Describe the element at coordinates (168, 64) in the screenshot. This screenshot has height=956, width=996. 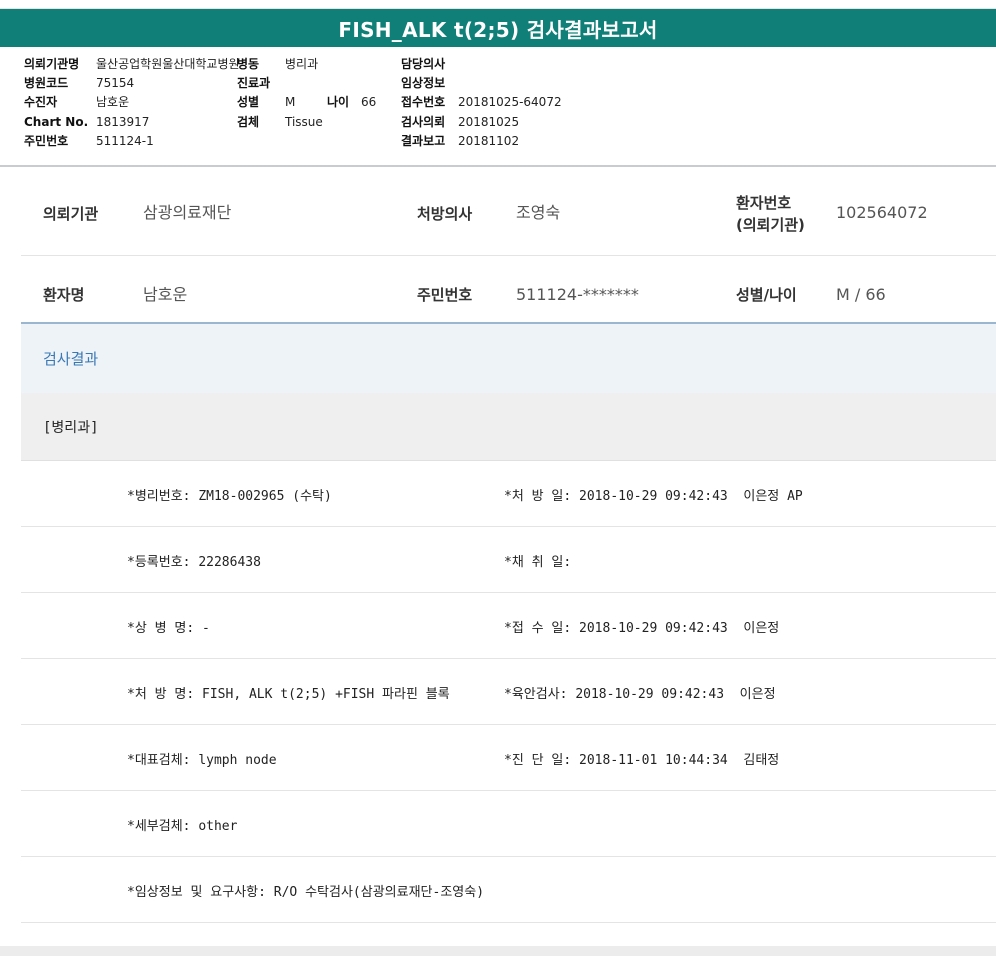
I see `header-value: 울산공업학원울산대학교병원` at that location.